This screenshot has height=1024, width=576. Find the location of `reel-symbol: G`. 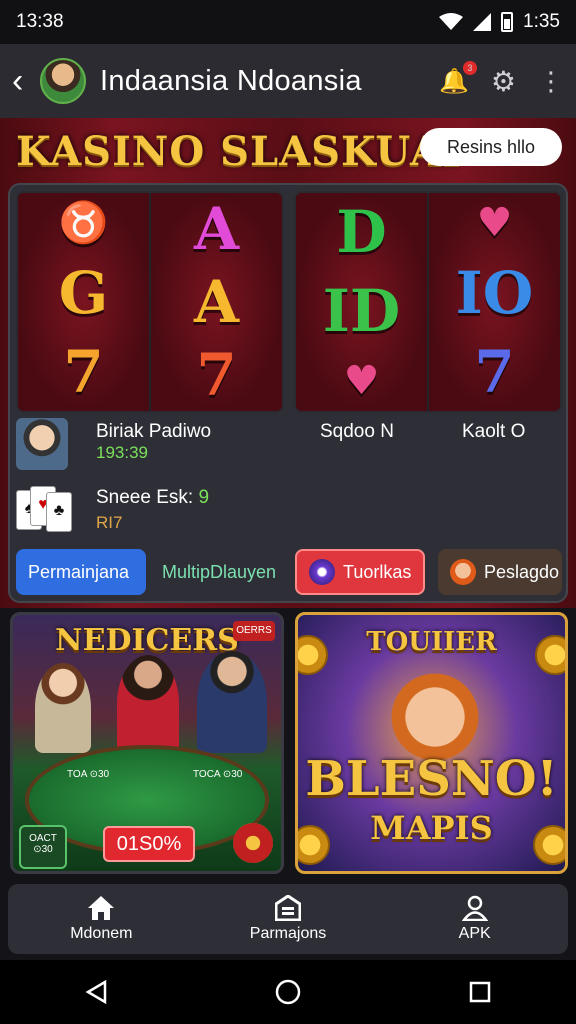

reel-symbol: G is located at coordinates (83, 292).